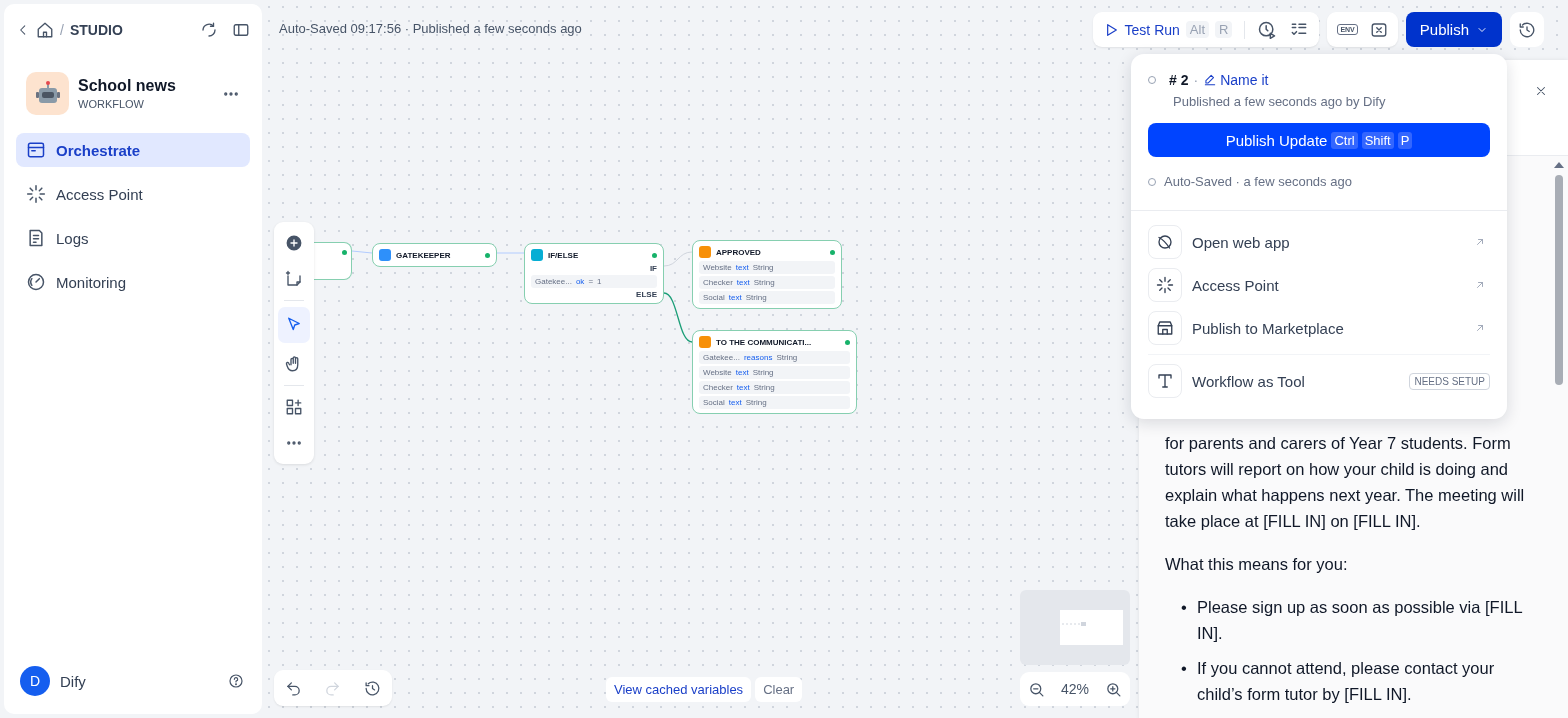  What do you see at coordinates (1267, 29) in the screenshot?
I see `run-history-icon` at bounding box center [1267, 29].